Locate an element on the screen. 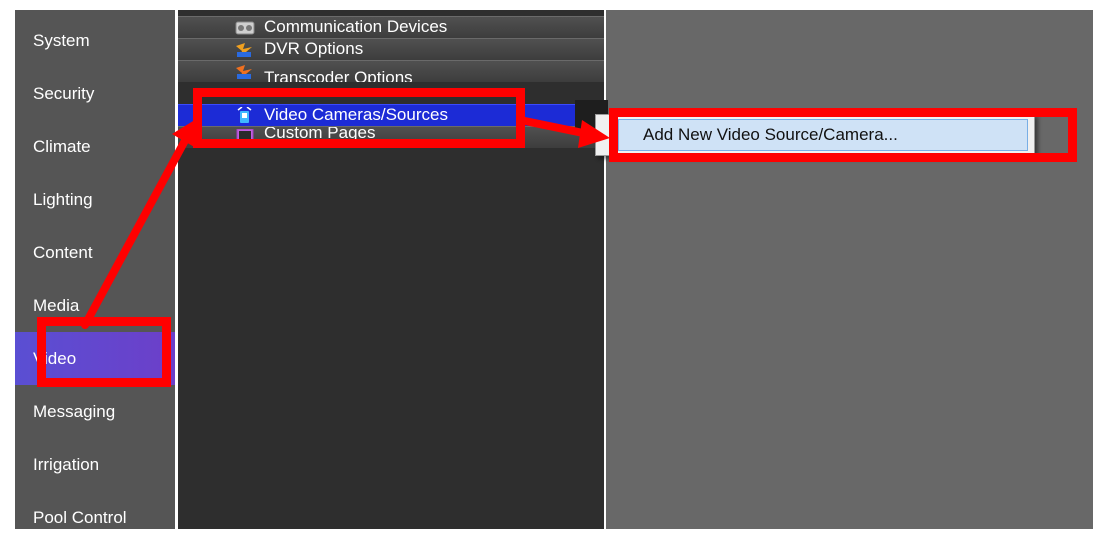 Image resolution: width=1093 pixels, height=544 pixels. tree-item-video-cameras-sources: Video Cameras/Sources is located at coordinates (391, 115).